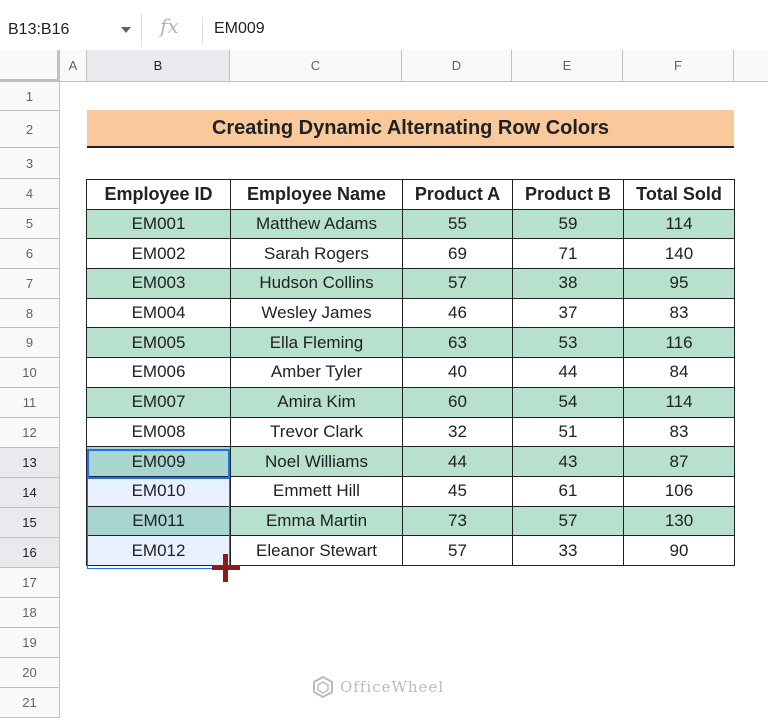  What do you see at coordinates (316, 491) in the screenshot?
I see `cell-name: Emmett Hill` at bounding box center [316, 491].